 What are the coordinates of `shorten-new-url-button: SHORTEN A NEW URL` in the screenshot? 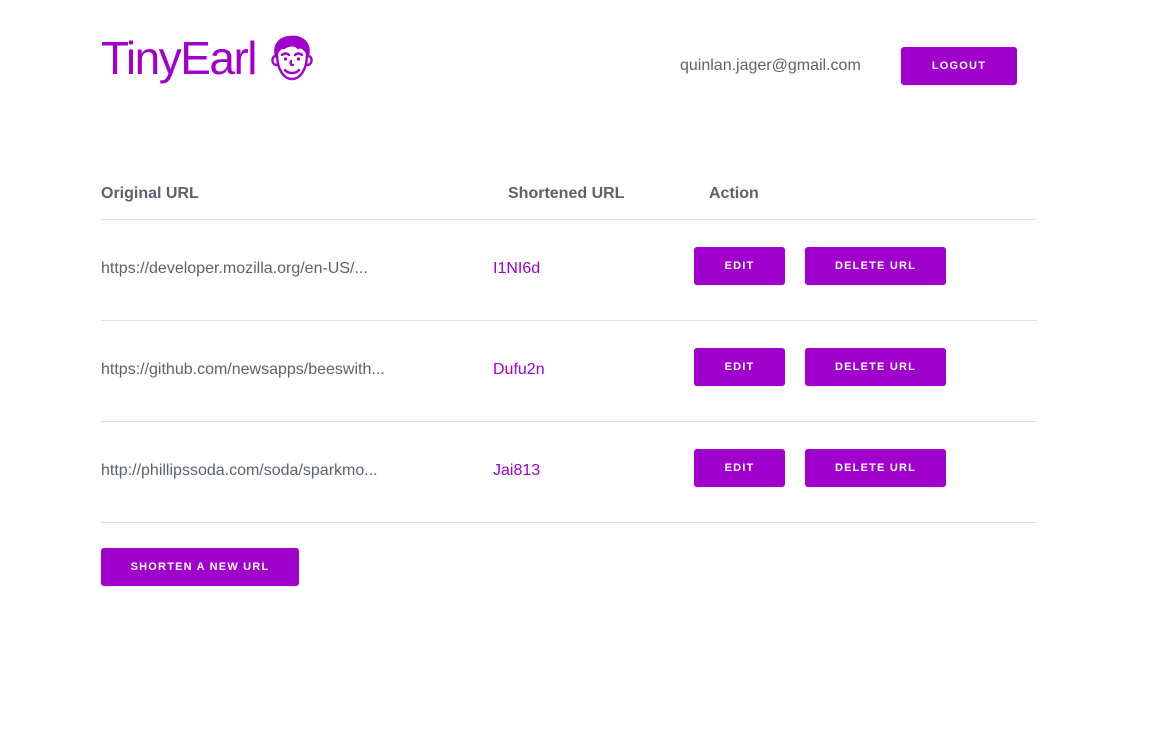 It's located at (200, 567).